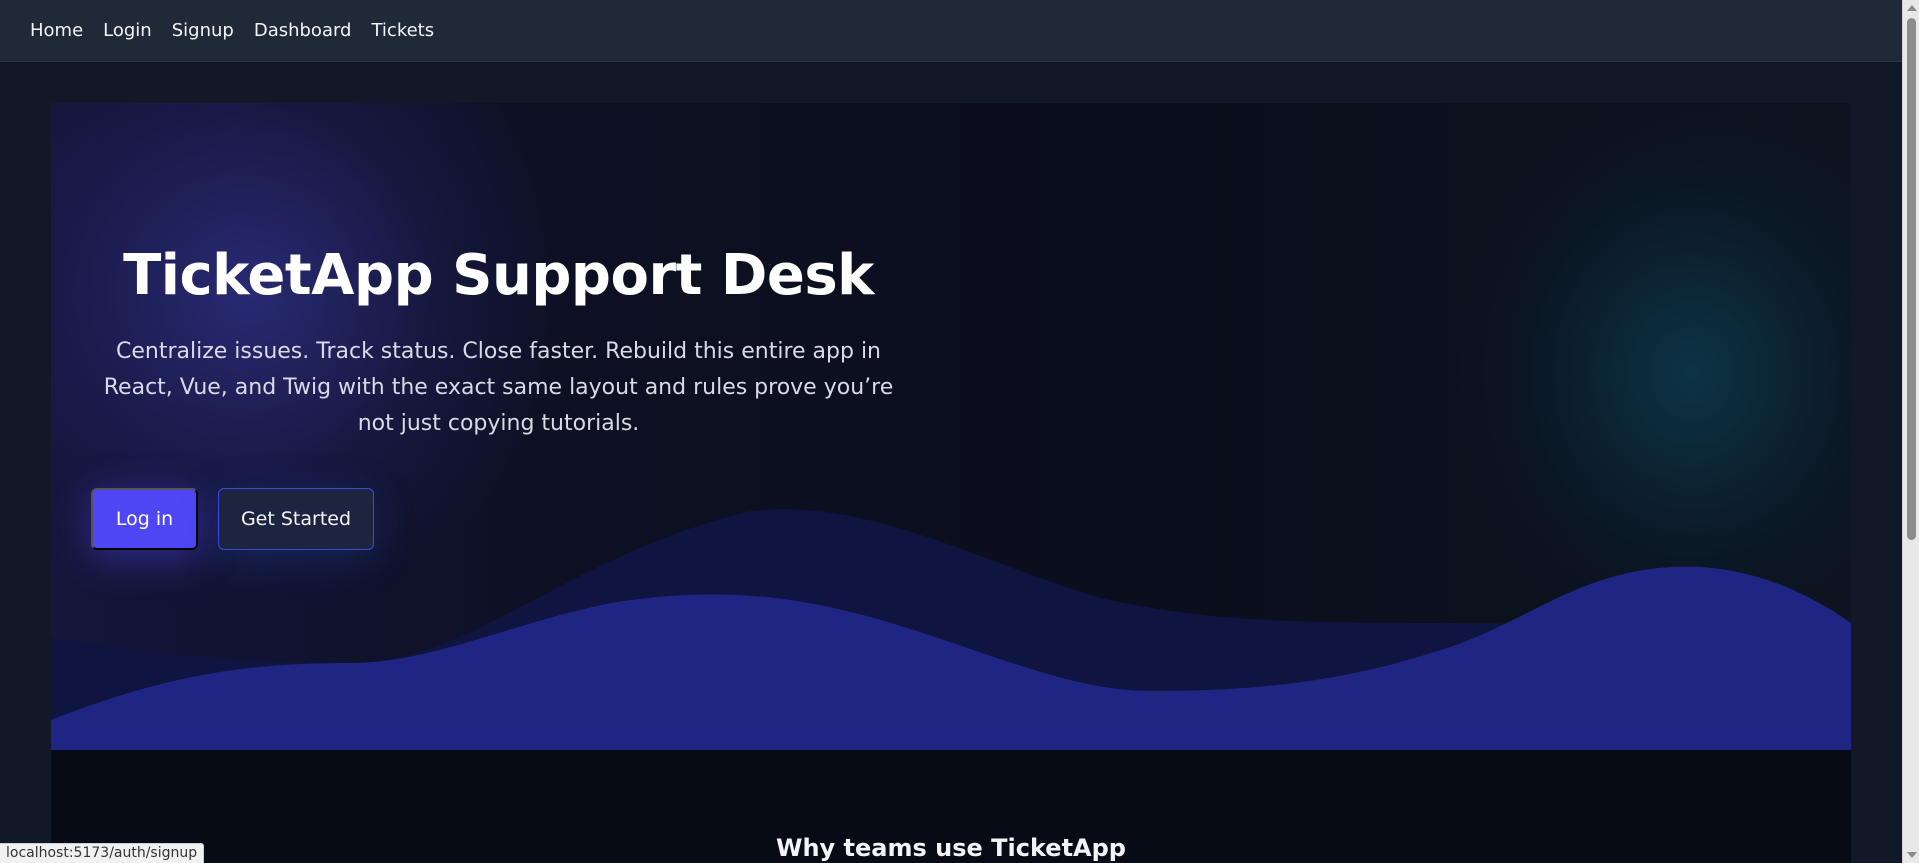 The image size is (1919, 863). I want to click on scroll-down-icon, so click(1912, 855).